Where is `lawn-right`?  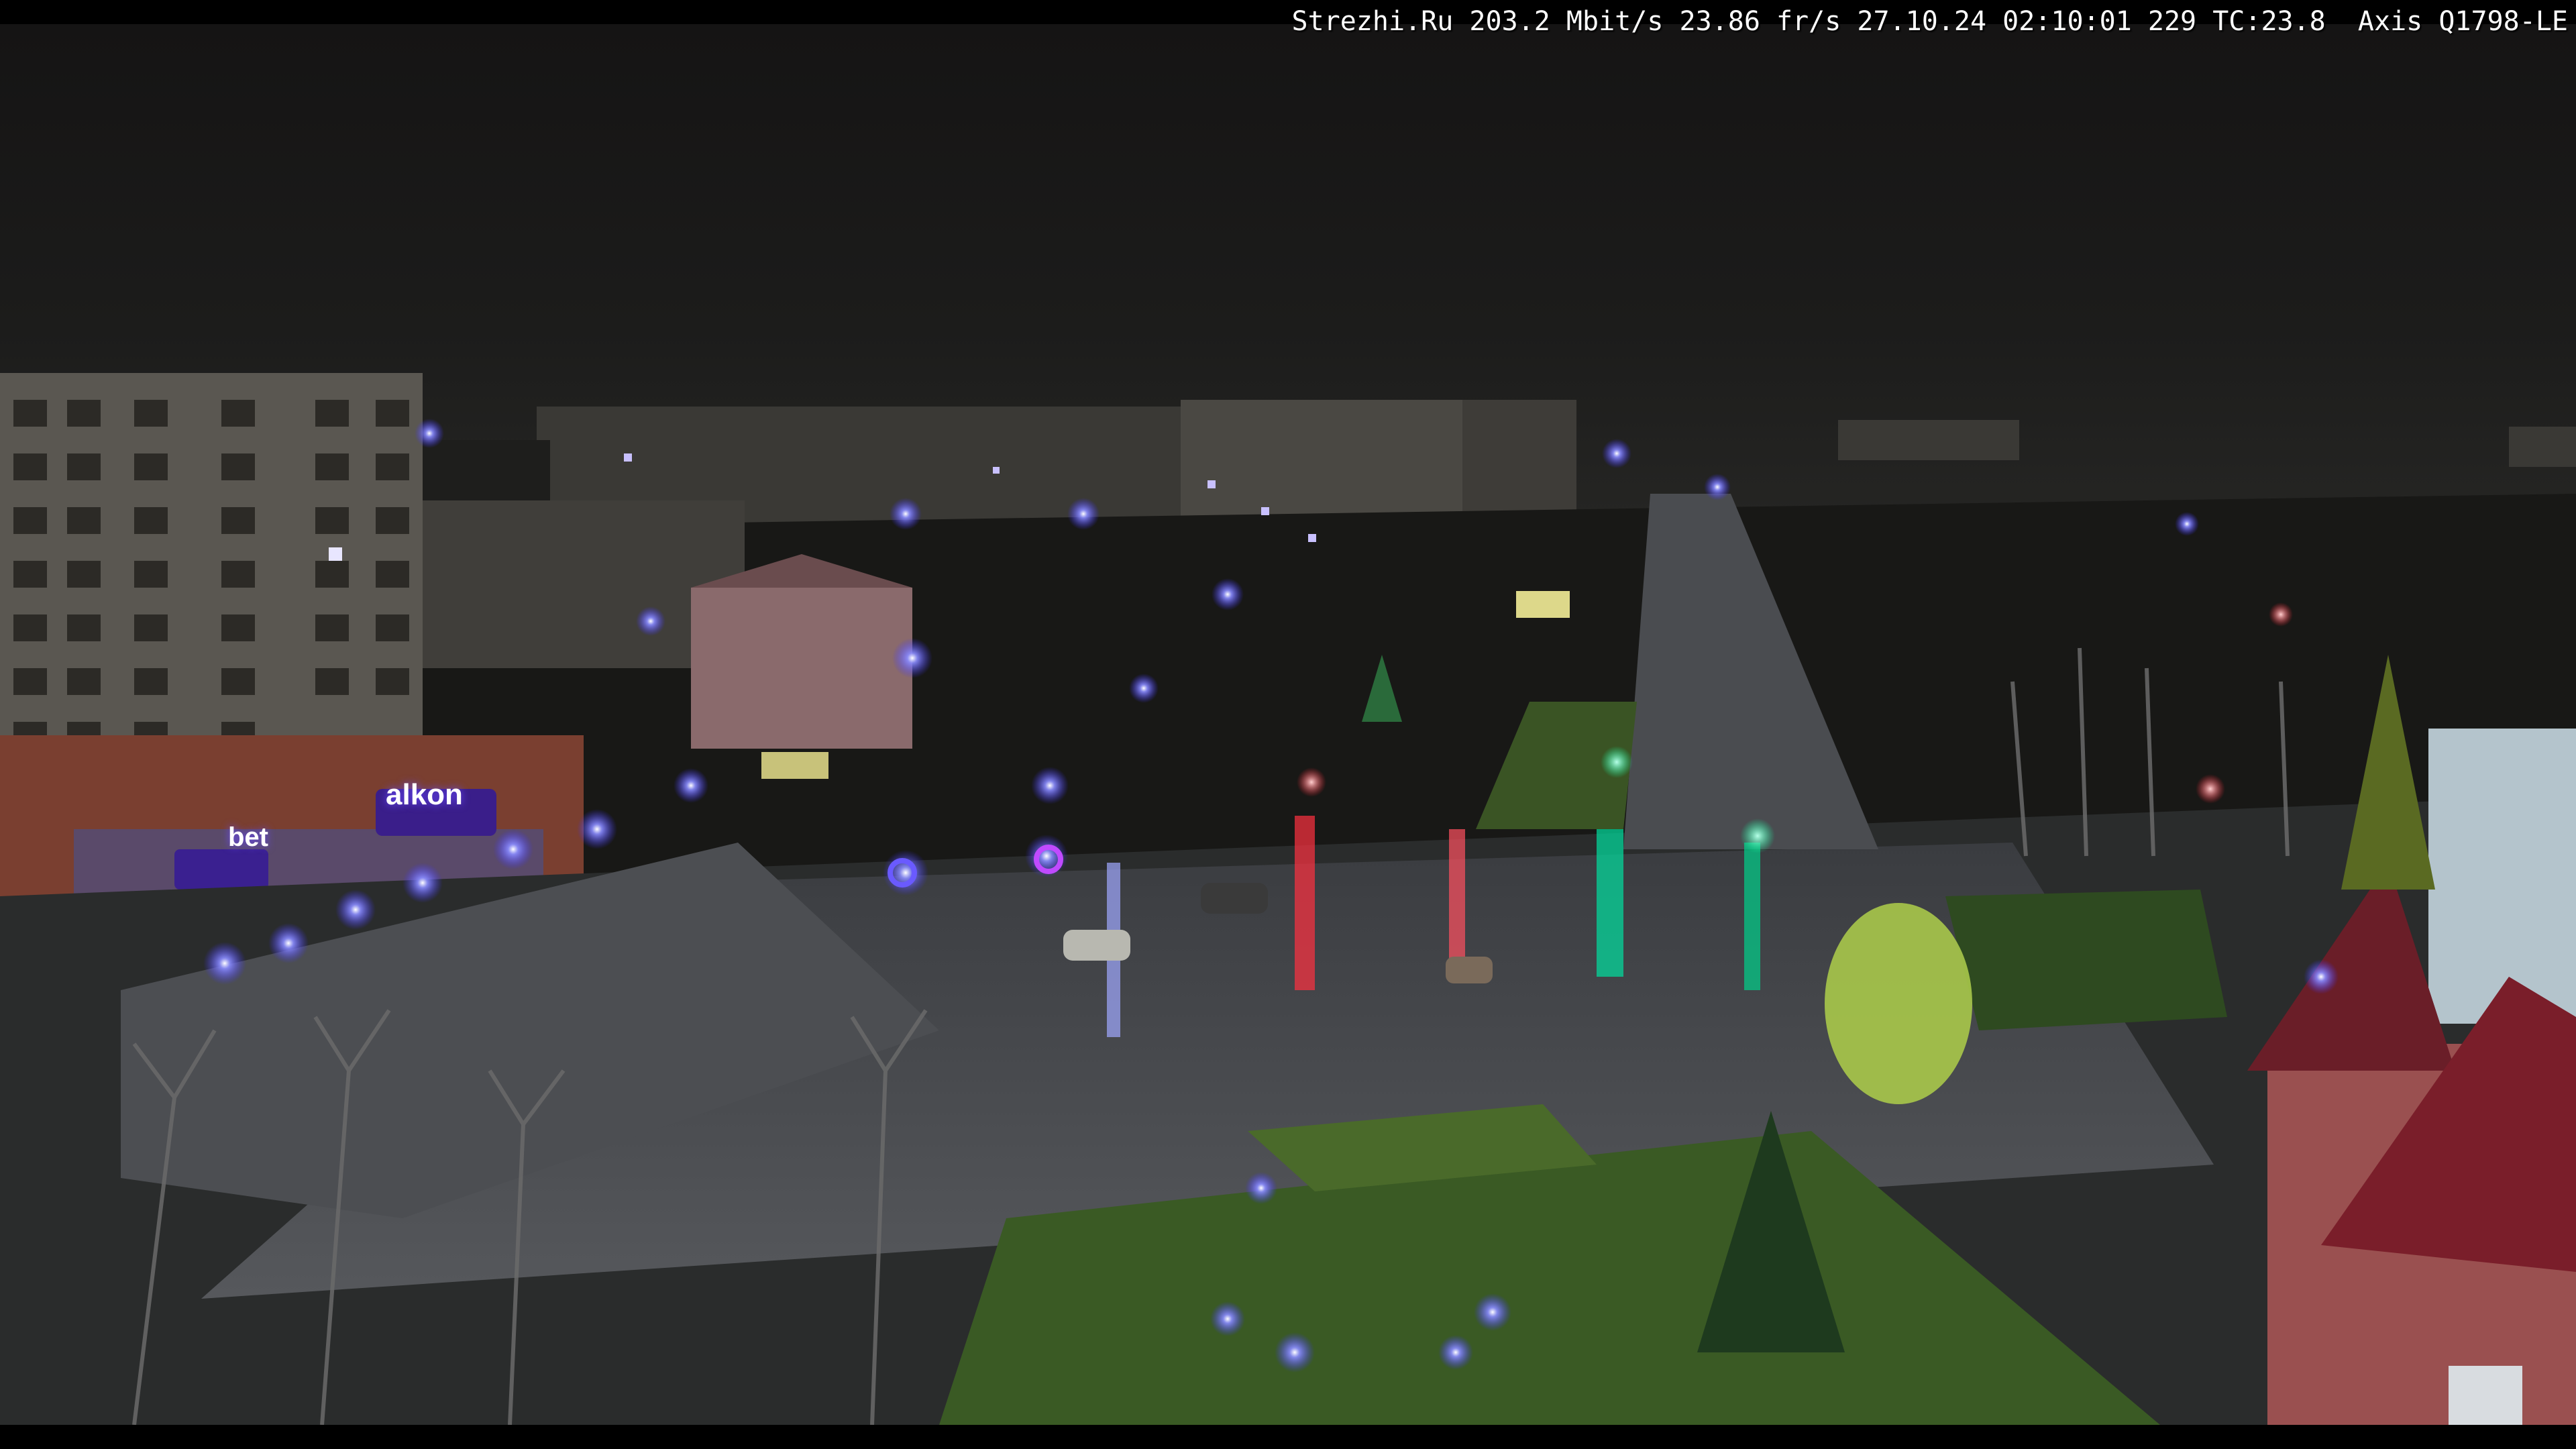
lawn-right is located at coordinates (2086, 960).